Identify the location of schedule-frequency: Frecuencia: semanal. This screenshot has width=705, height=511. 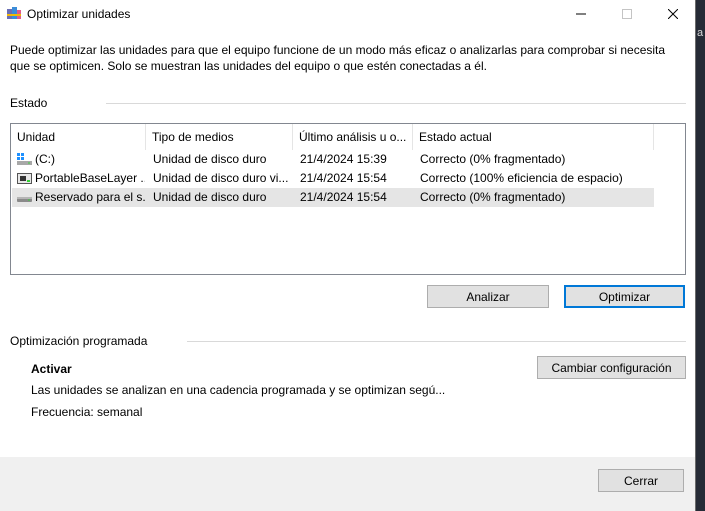
(87, 412).